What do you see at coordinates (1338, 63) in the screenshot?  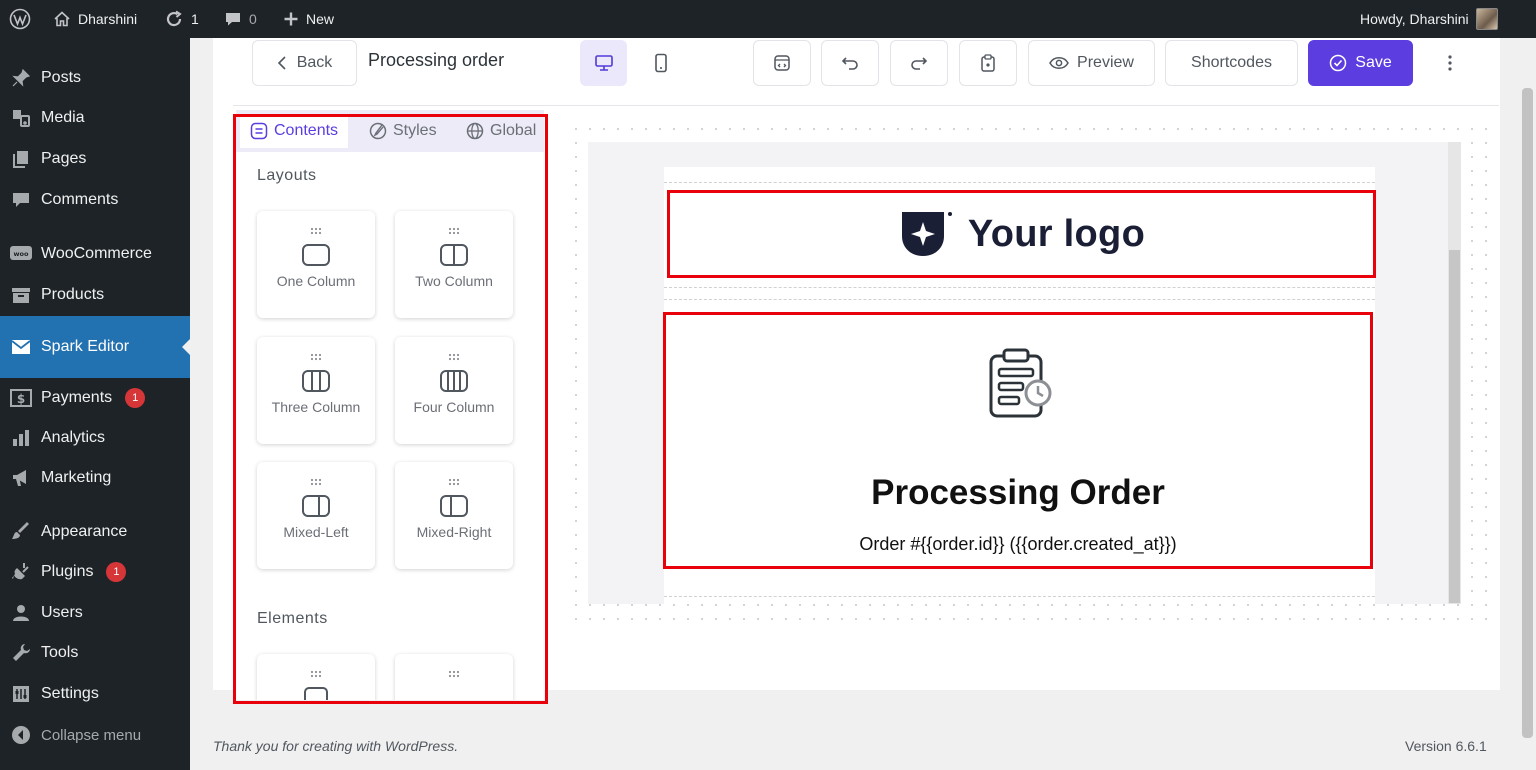 I see `check-circle-icon` at bounding box center [1338, 63].